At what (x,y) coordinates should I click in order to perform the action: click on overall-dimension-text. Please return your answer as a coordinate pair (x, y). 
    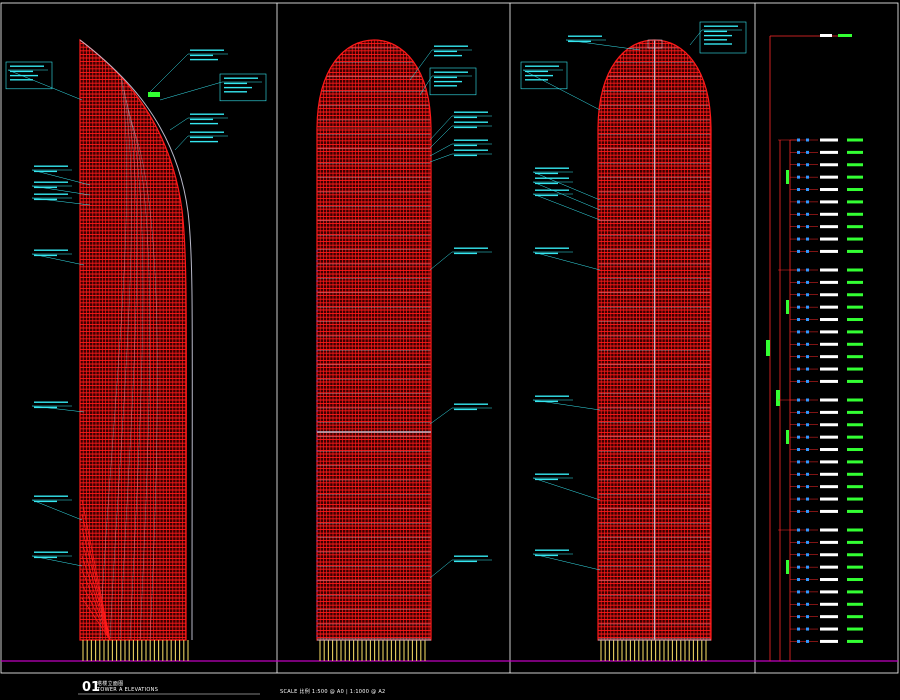
    Looking at the image, I should click on (768, 348).